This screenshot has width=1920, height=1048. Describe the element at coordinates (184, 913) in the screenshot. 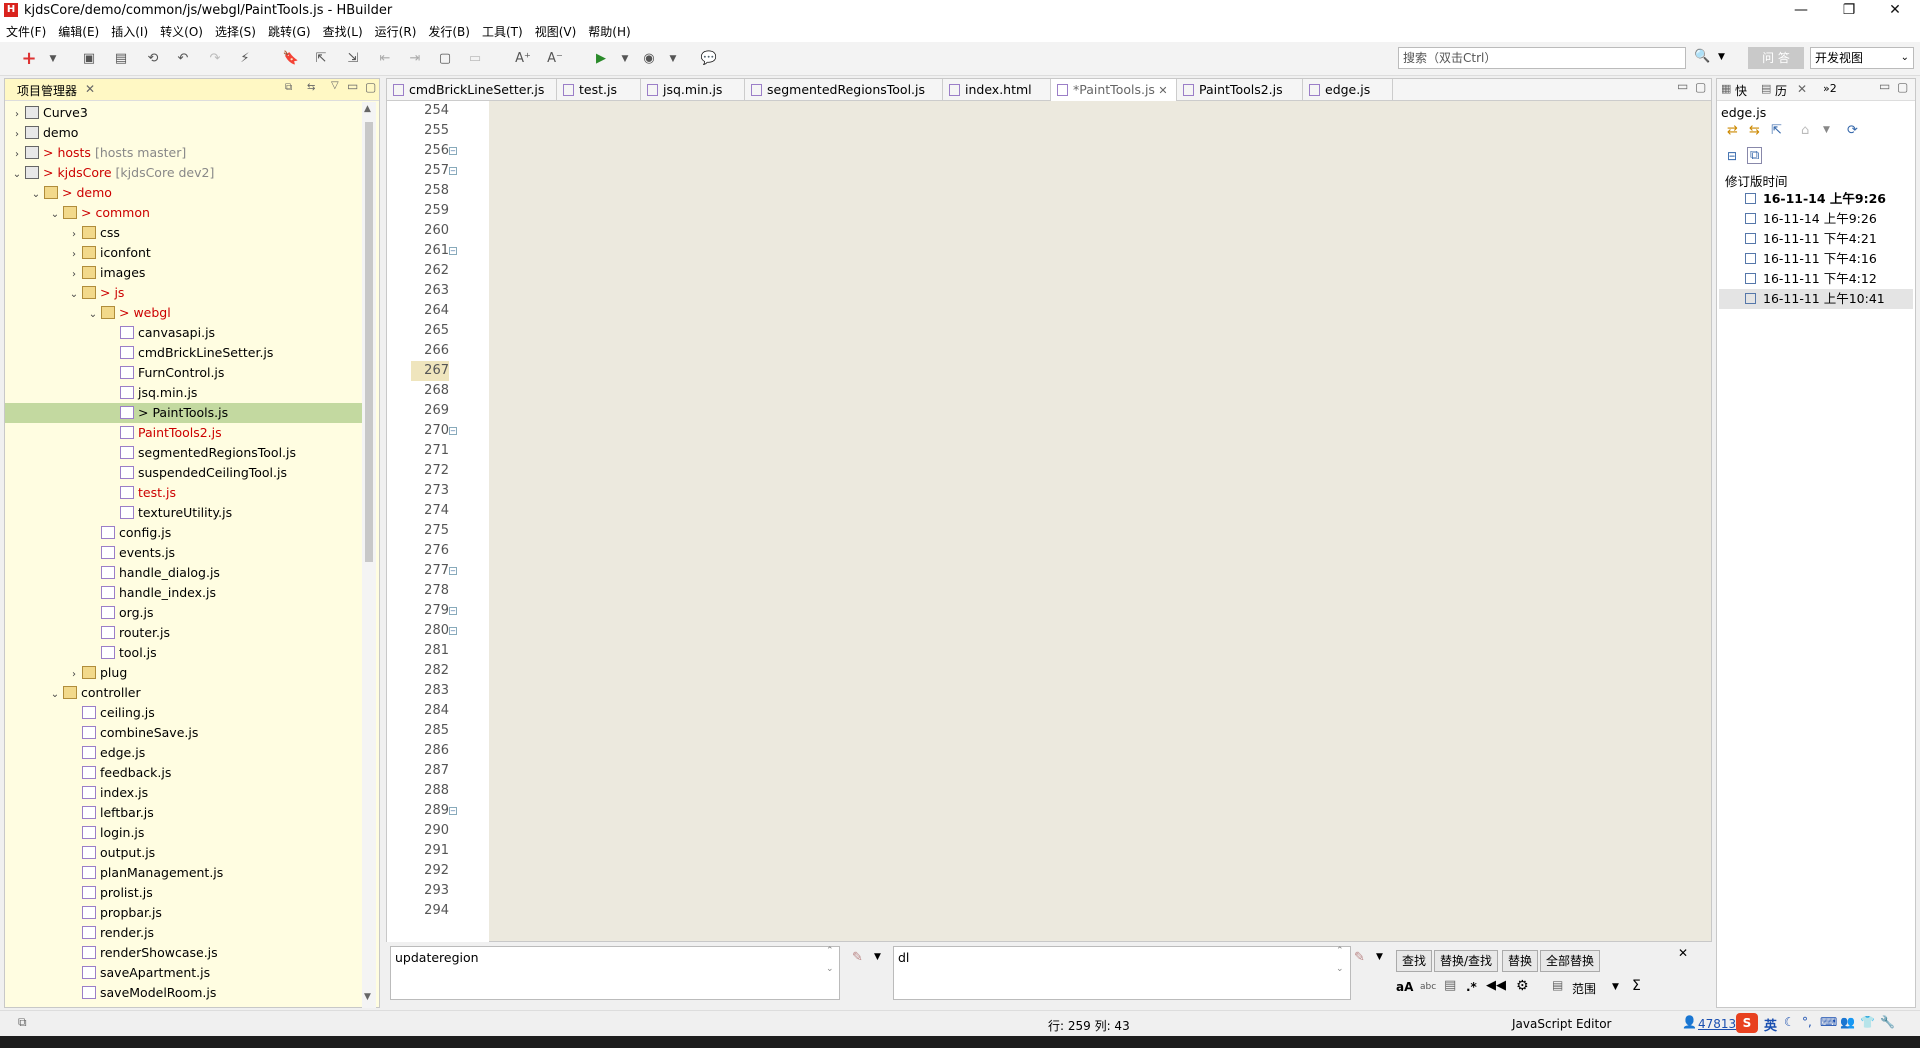

I see `tree-file-item: propbar.js` at that location.